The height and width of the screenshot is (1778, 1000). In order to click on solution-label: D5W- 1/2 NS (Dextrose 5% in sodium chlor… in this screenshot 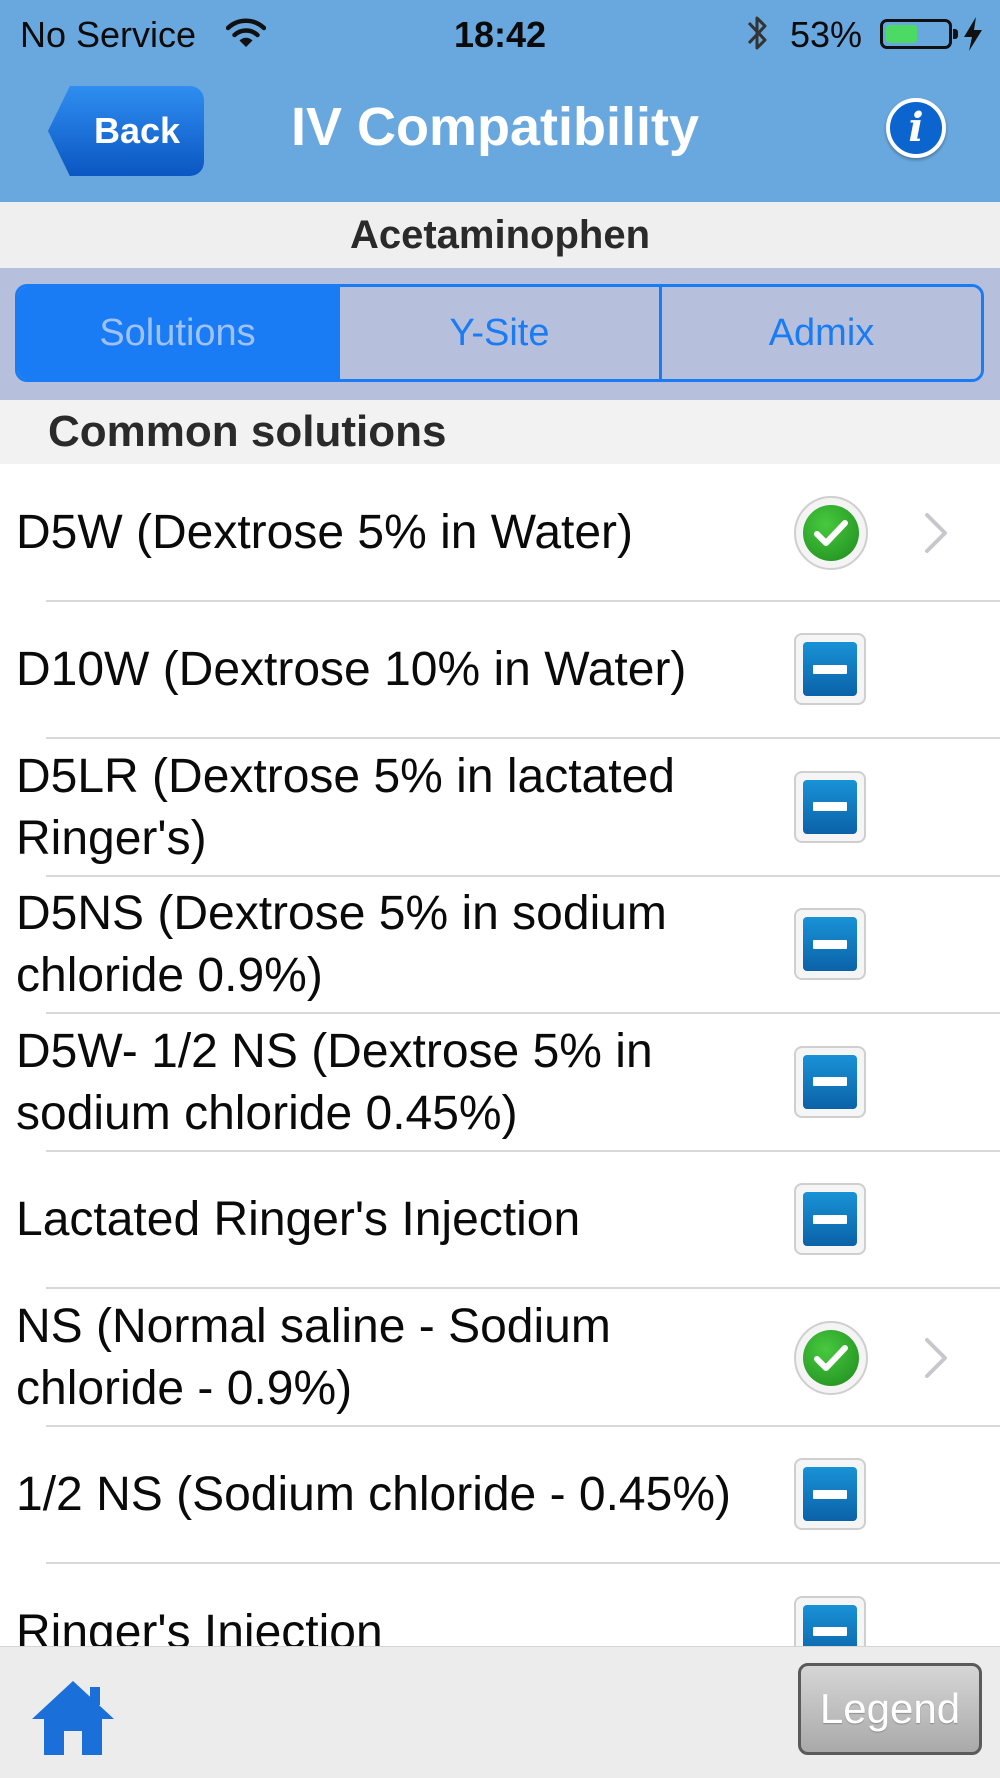, I will do `click(334, 1082)`.